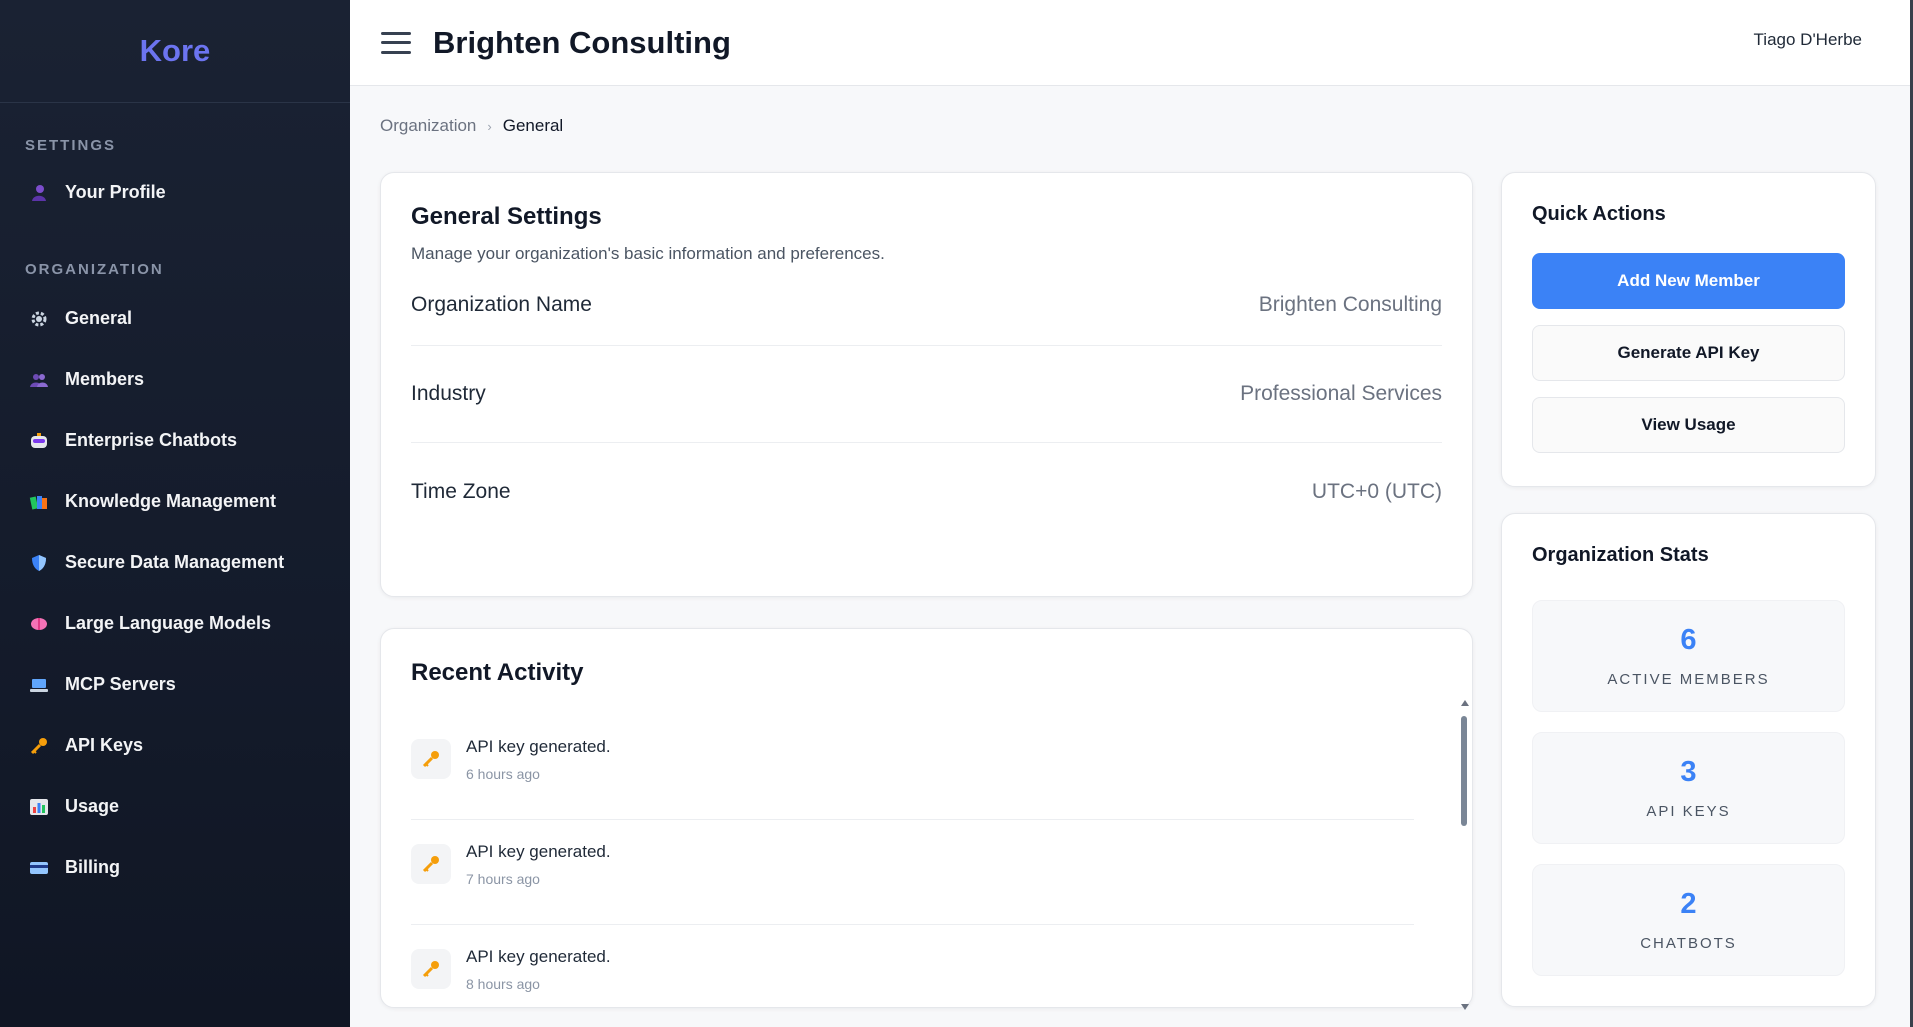 This screenshot has height=1027, width=1913. Describe the element at coordinates (1688, 679) in the screenshot. I see `stat-label: ACTIVE MEMBERS` at that location.